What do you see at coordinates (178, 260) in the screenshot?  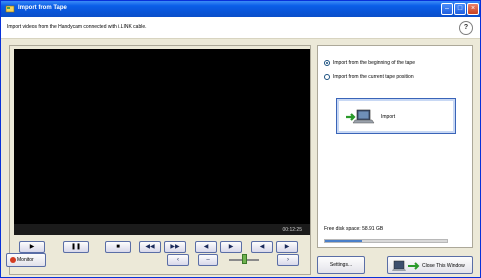 I see `volume-down-button: ‹` at bounding box center [178, 260].